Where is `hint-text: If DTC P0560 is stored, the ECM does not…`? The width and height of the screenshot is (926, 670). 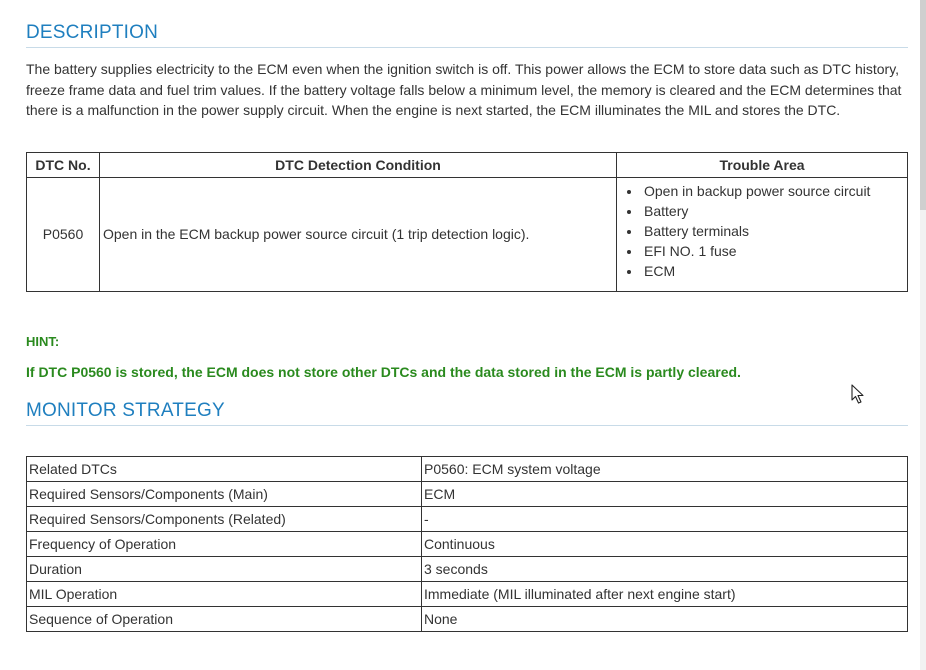
hint-text: If DTC P0560 is stored, the ECM does not… is located at coordinates (383, 371).